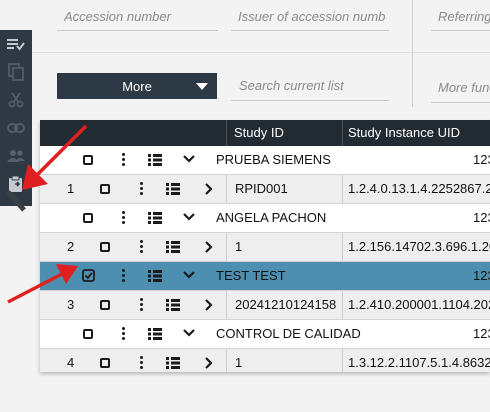 This screenshot has height=412, width=490. Describe the element at coordinates (71, 362) in the screenshot. I see `row-index: 4` at that location.